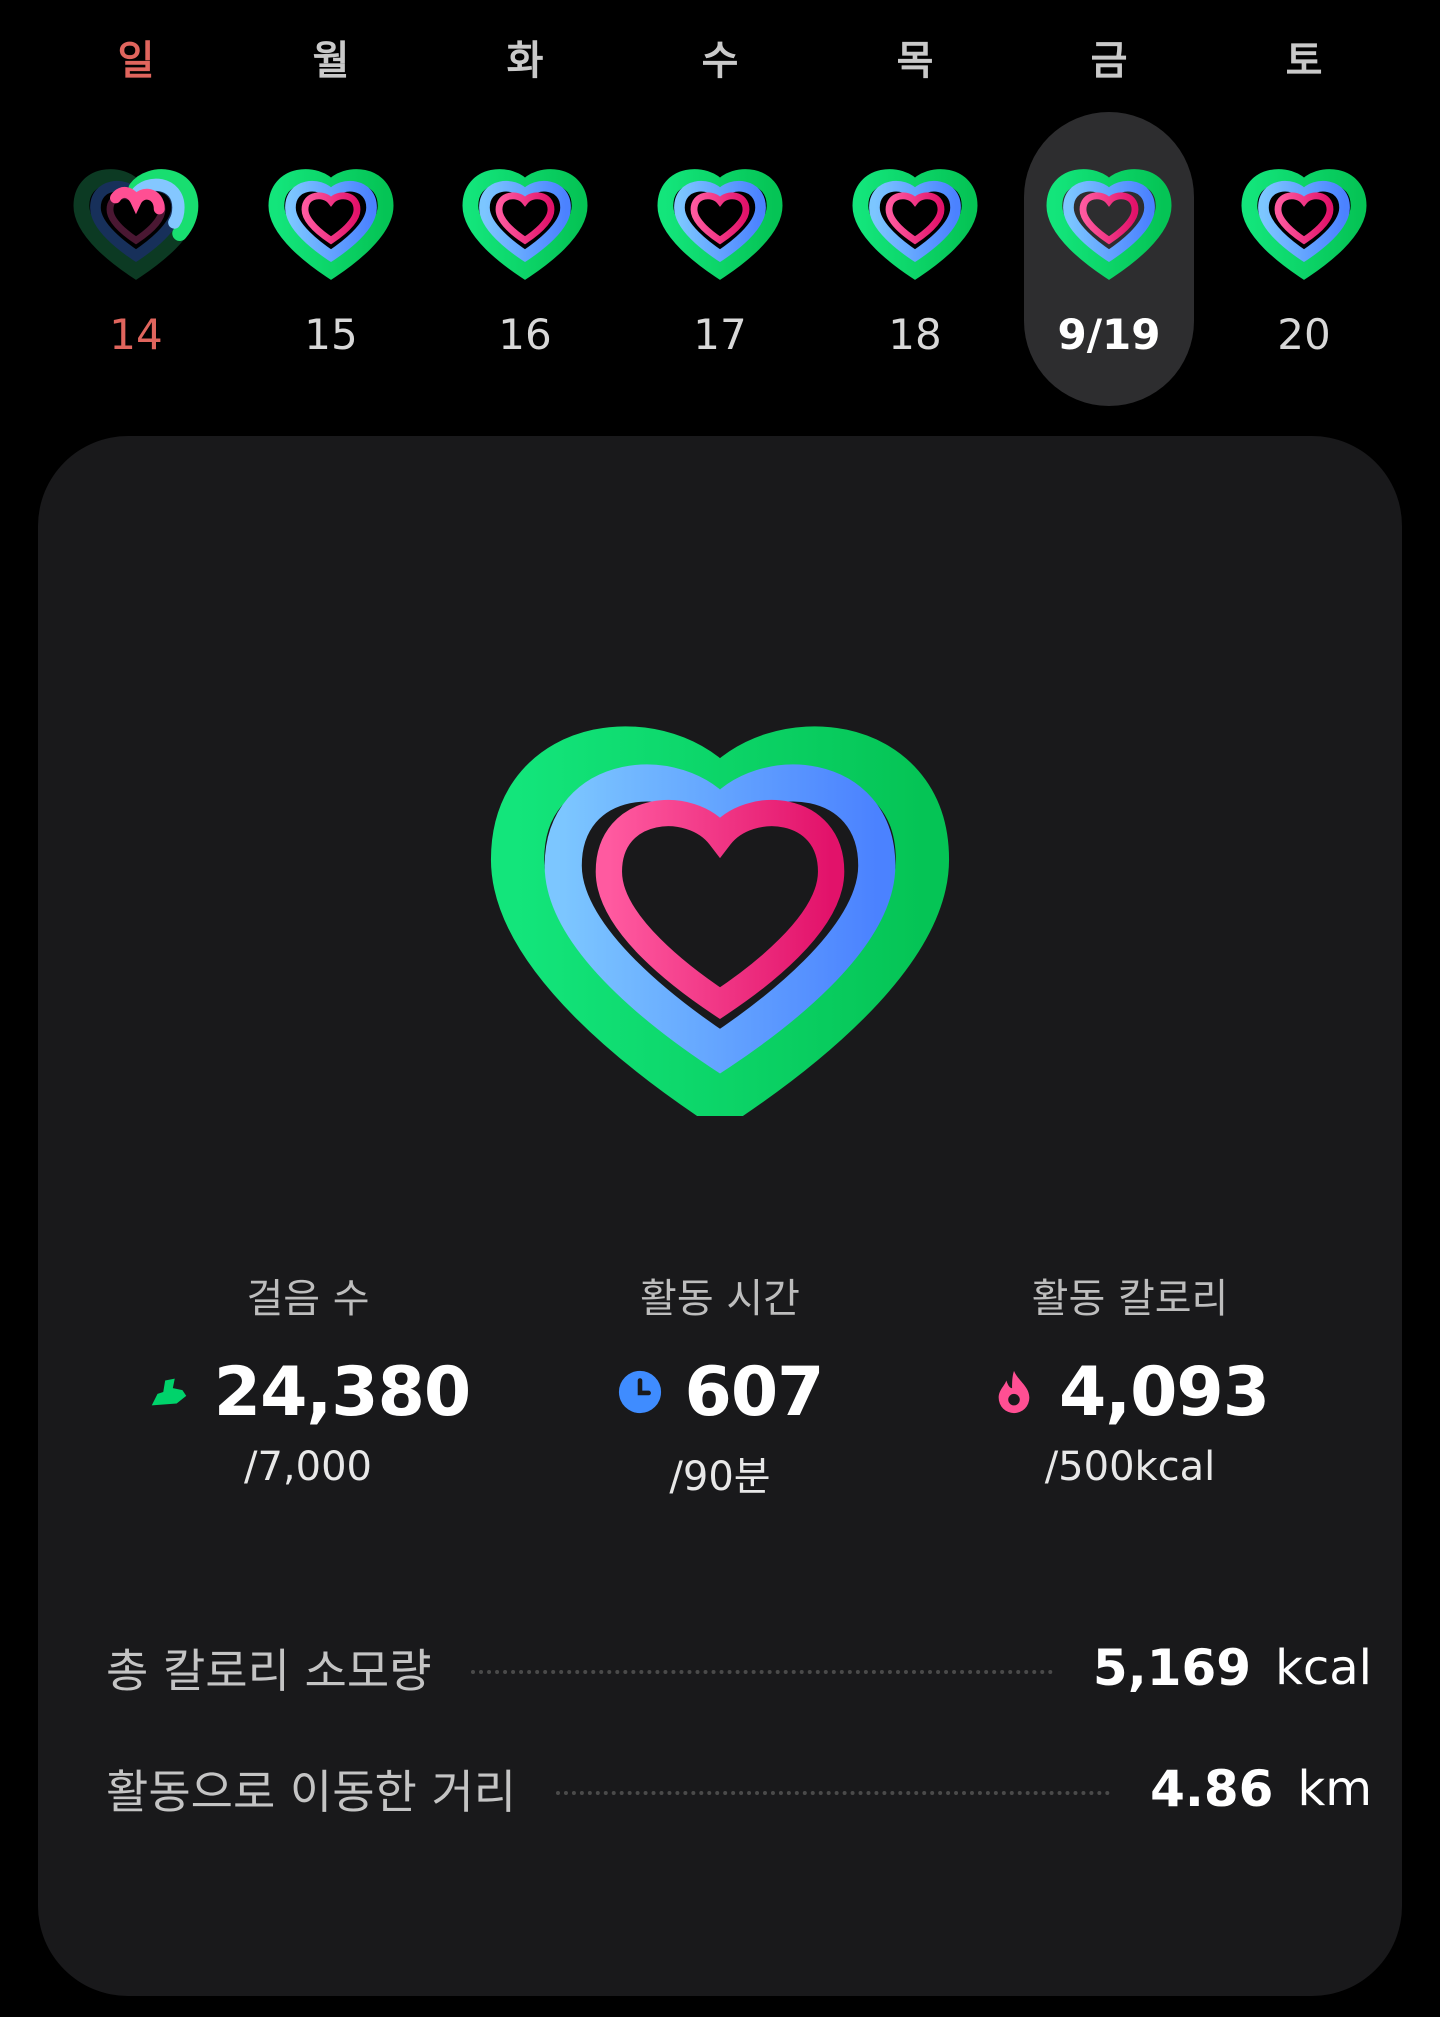  Describe the element at coordinates (639, 1392) in the screenshot. I see `clock-icon` at that location.